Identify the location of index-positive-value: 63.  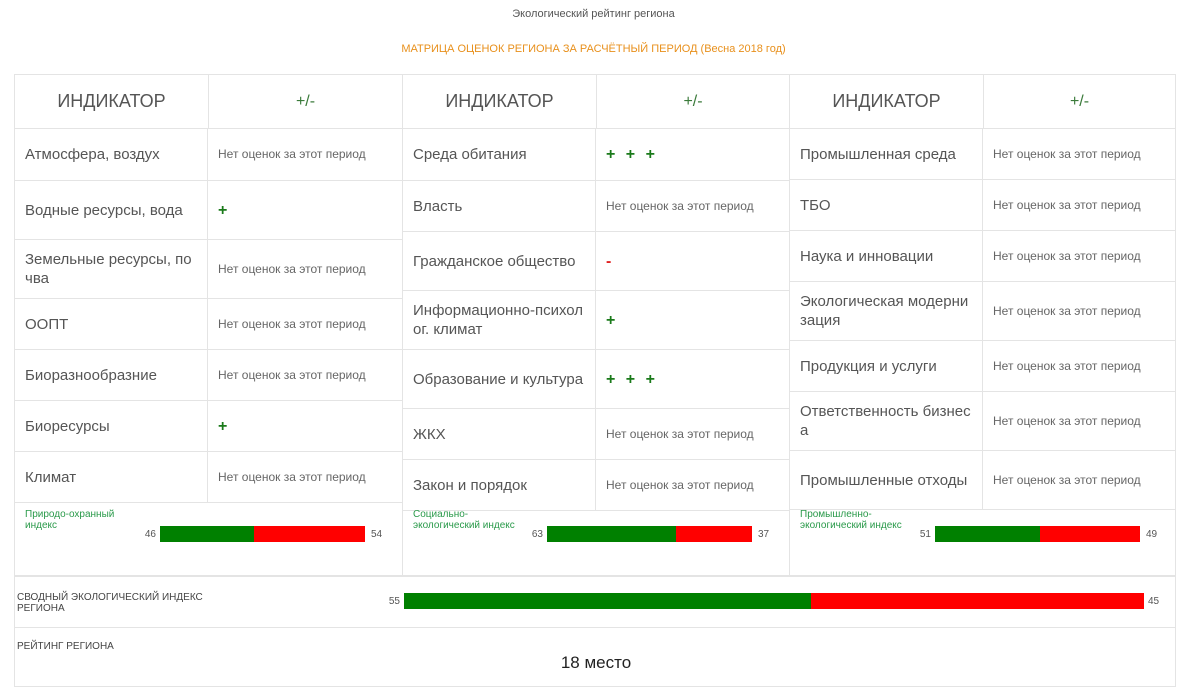
(537, 534).